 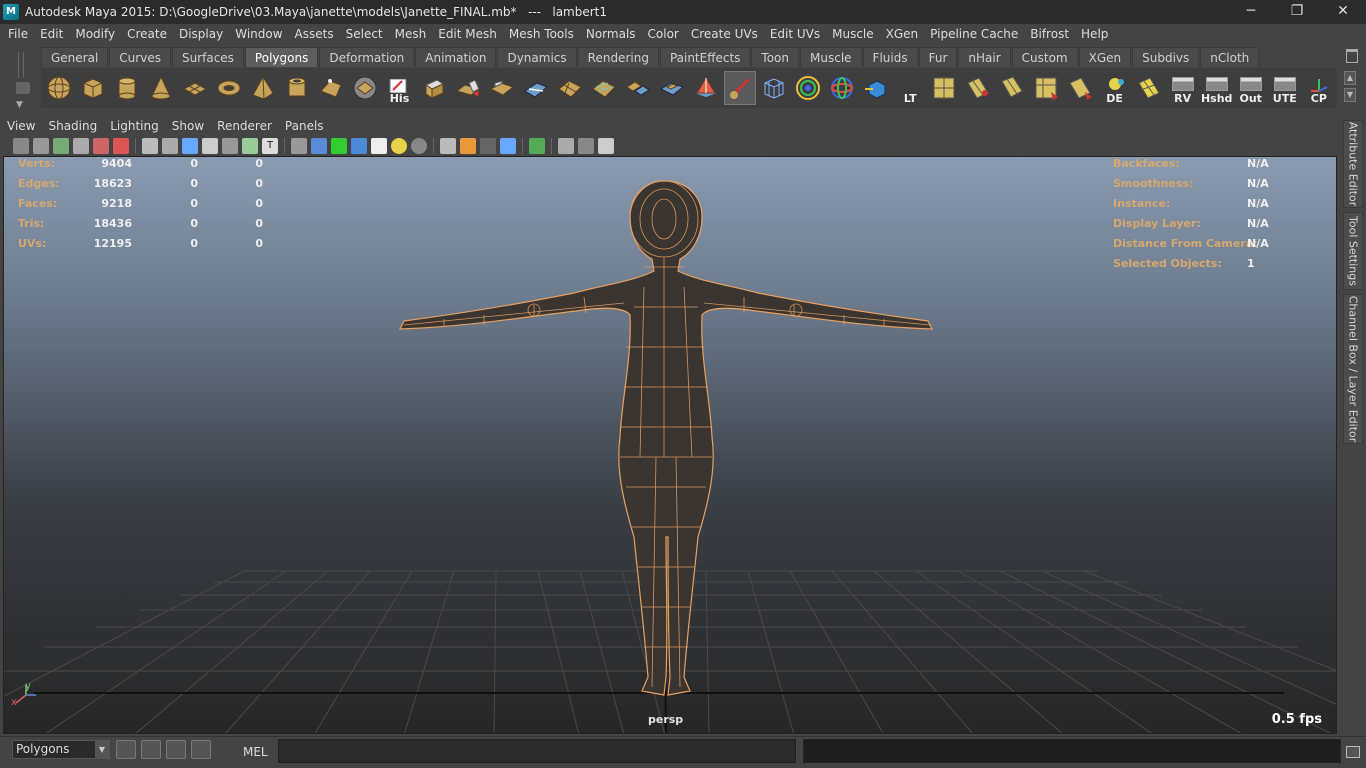 What do you see at coordinates (399, 146) in the screenshot?
I see `use-all-lights-icon` at bounding box center [399, 146].